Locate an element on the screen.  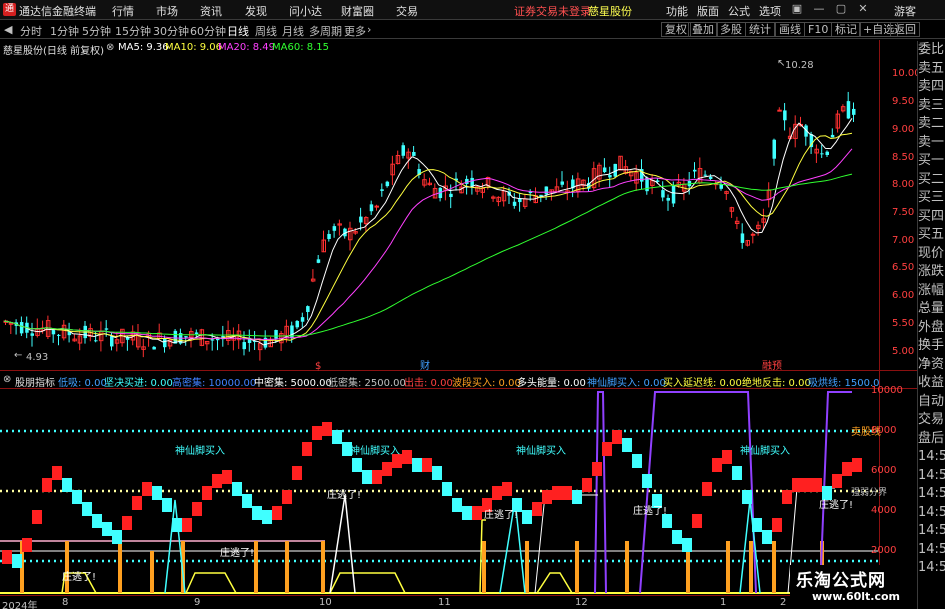
watermark-url: www.60lt.com is located at coordinates (856, 596).